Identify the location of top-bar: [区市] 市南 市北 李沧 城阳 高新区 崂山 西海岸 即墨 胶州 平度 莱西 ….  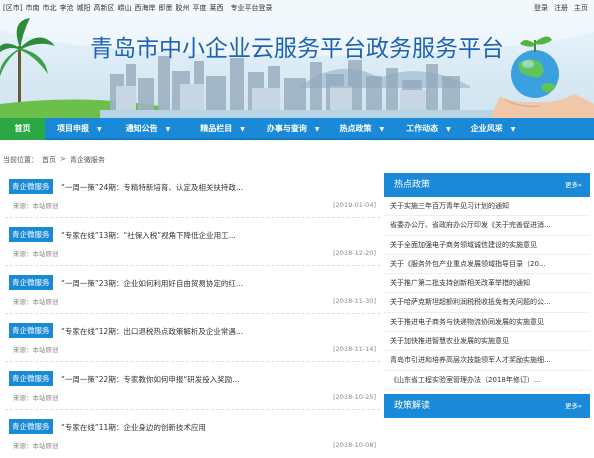
(297, 8).